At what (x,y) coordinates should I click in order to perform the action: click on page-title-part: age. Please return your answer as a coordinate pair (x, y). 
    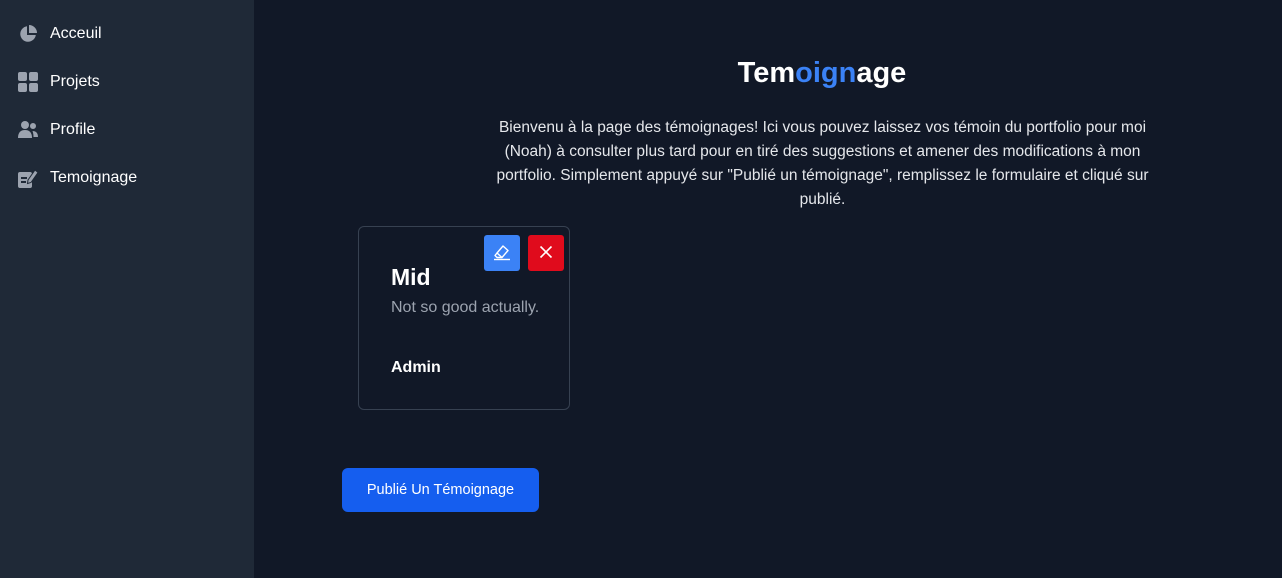
    Looking at the image, I should click on (881, 73).